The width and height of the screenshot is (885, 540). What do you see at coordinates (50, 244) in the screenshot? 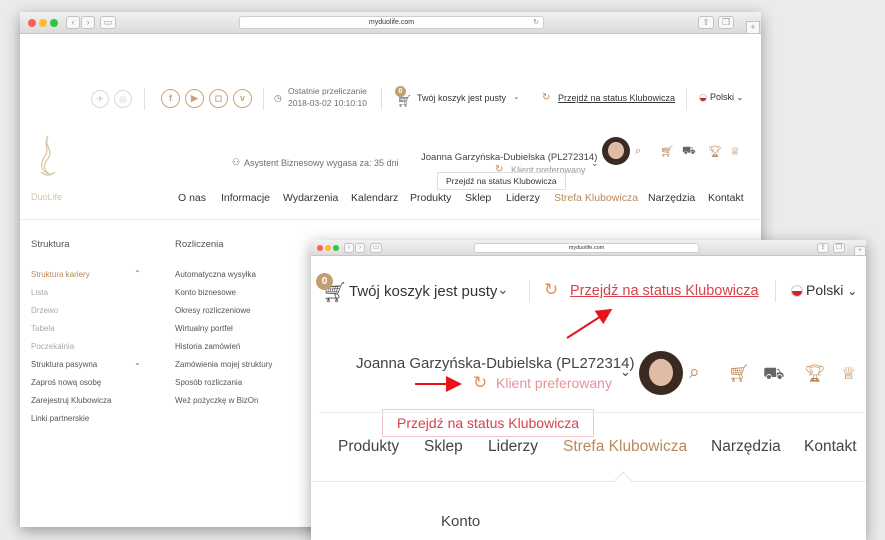
I see `menu-col-title: Struktura` at bounding box center [50, 244].